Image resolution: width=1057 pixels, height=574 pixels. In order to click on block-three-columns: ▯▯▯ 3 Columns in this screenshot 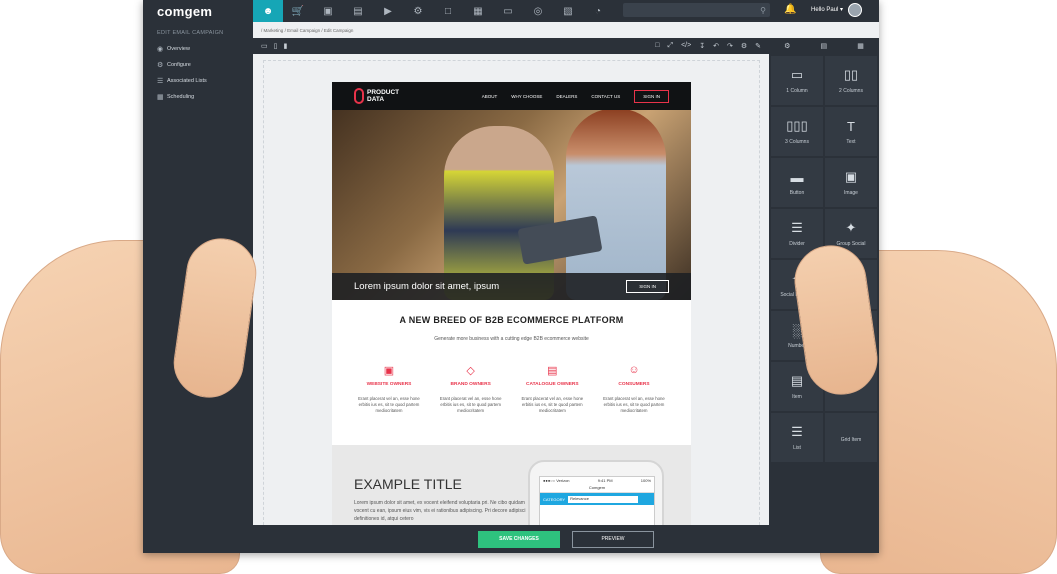, I will do `click(797, 131)`.